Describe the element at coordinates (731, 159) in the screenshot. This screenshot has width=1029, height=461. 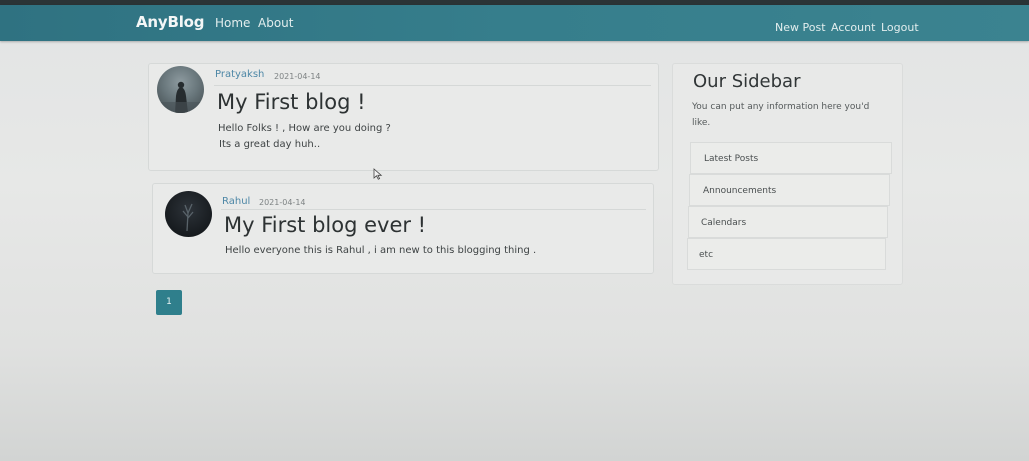
I see `sidebar-item-label: Latest Posts` at that location.